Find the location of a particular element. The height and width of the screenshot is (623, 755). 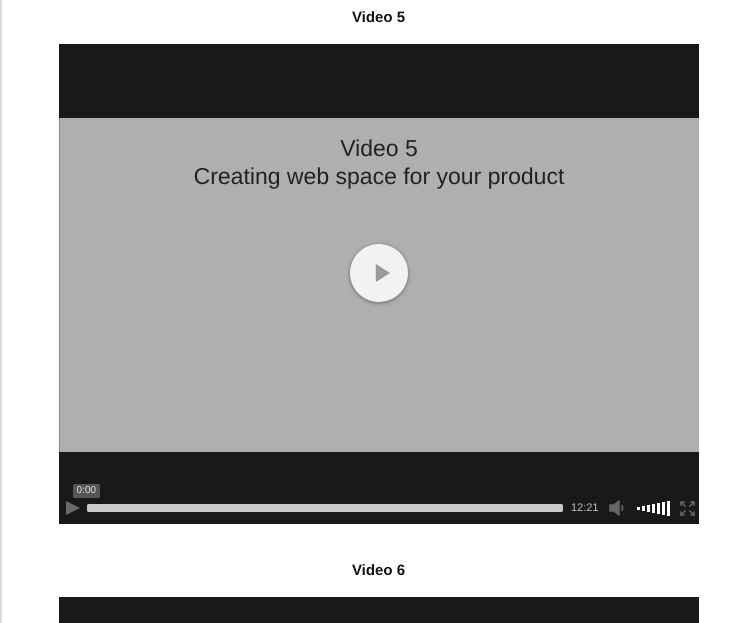

video-heading: Video 6 is located at coordinates (379, 571).